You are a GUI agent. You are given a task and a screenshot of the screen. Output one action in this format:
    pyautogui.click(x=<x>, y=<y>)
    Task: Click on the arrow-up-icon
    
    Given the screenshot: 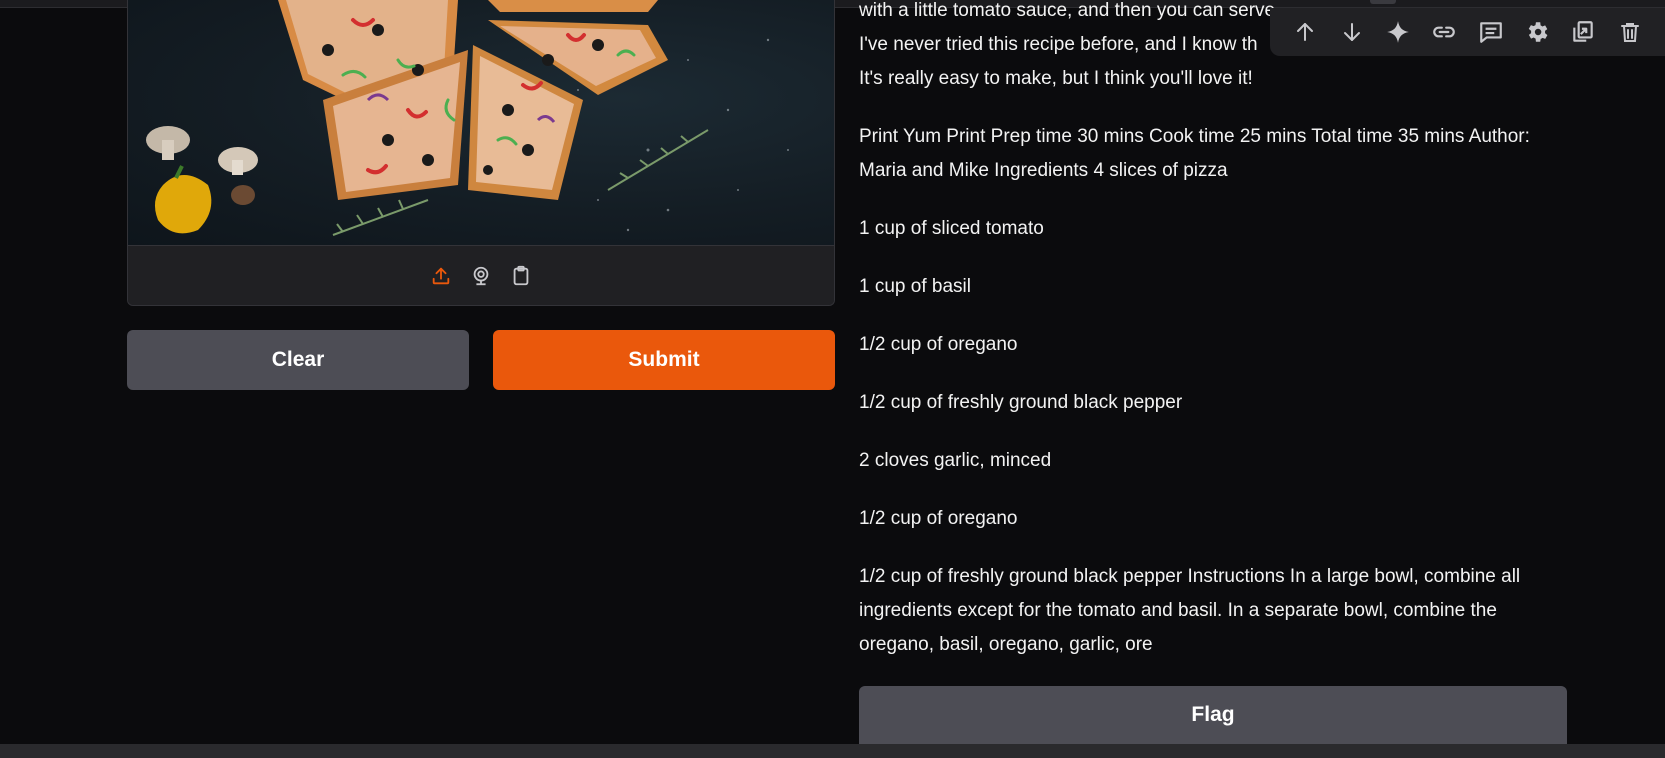 What is the action you would take?
    pyautogui.click(x=1305, y=32)
    